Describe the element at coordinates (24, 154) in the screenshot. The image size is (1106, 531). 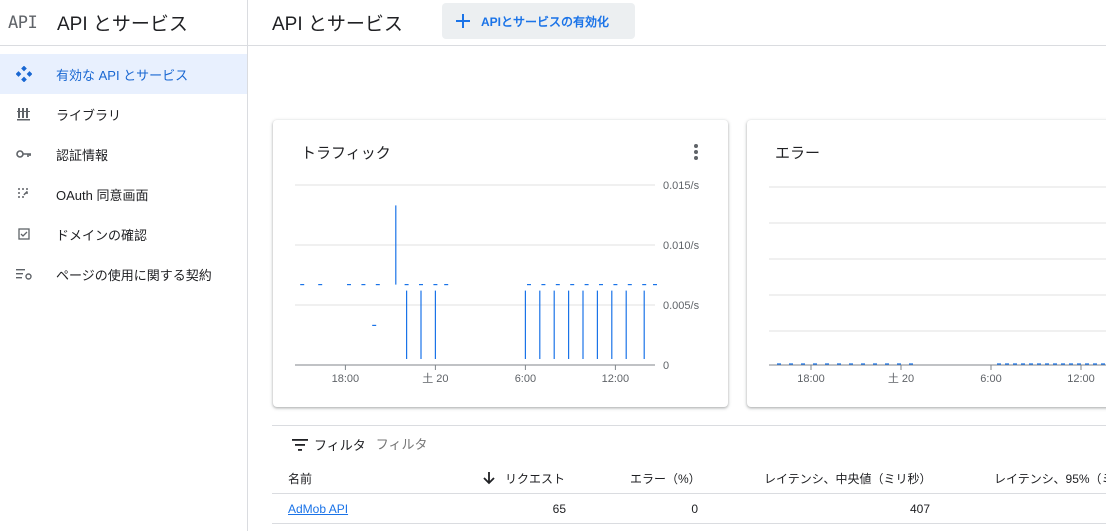
I see `key-icon` at that location.